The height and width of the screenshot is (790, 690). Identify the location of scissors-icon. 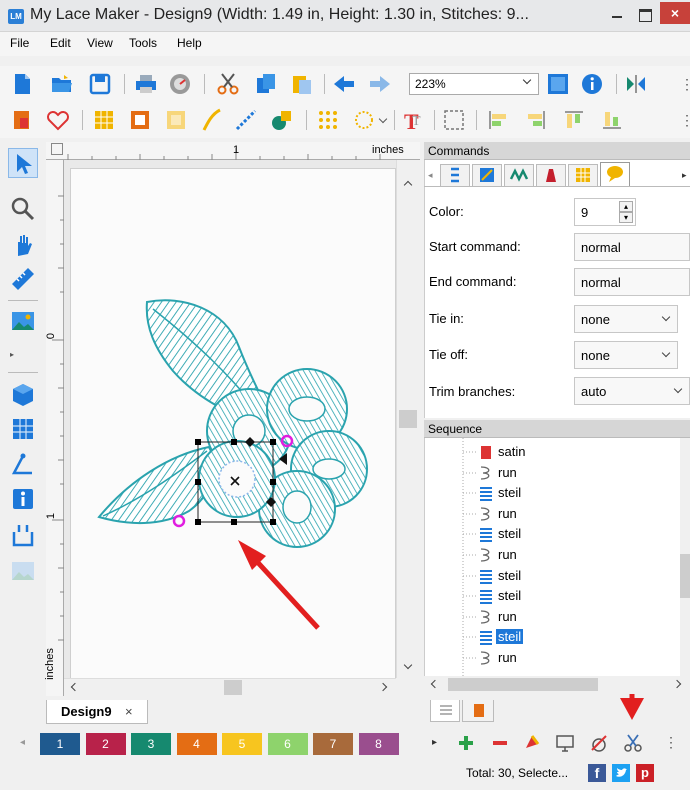
(633, 743).